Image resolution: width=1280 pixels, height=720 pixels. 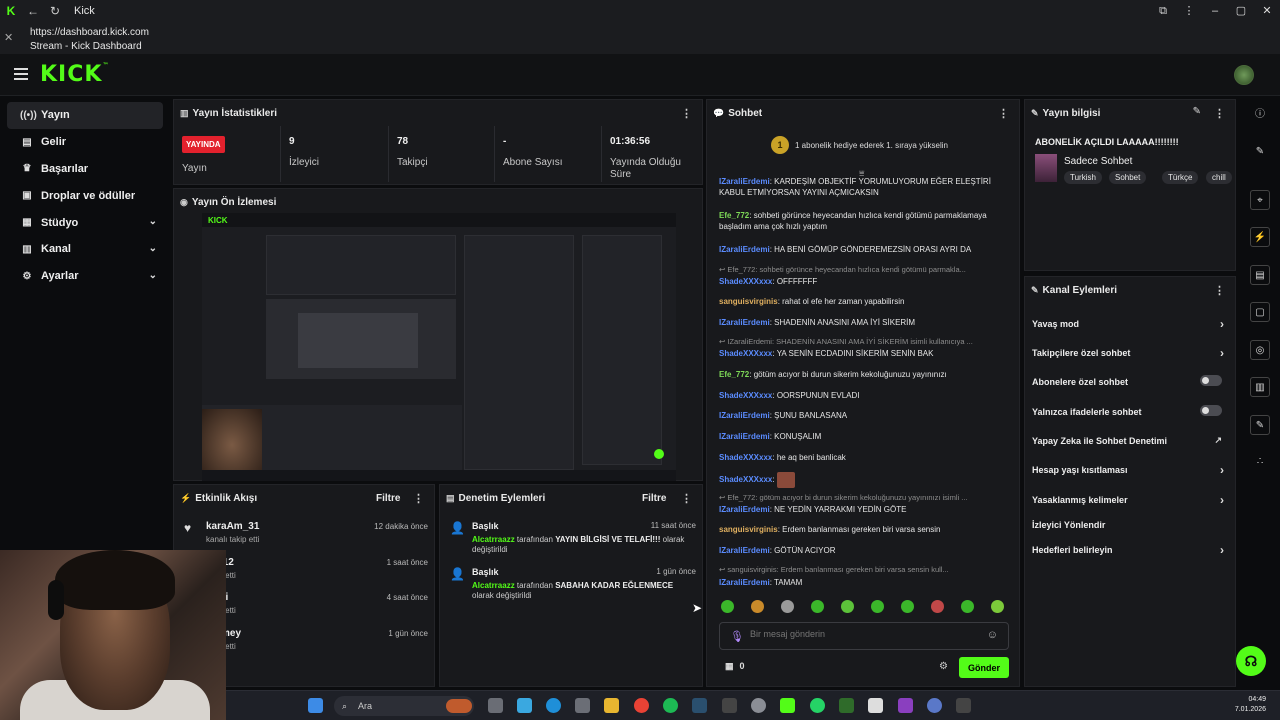 What do you see at coordinates (459, 706) in the screenshot?
I see `widget-icon` at bounding box center [459, 706].